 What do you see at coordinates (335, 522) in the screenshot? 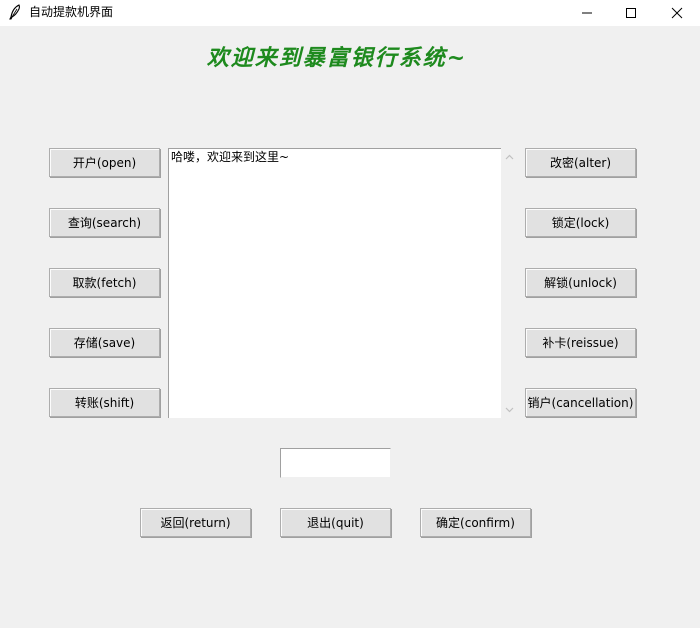
I see `quit-button: 退出(quit)` at bounding box center [335, 522].